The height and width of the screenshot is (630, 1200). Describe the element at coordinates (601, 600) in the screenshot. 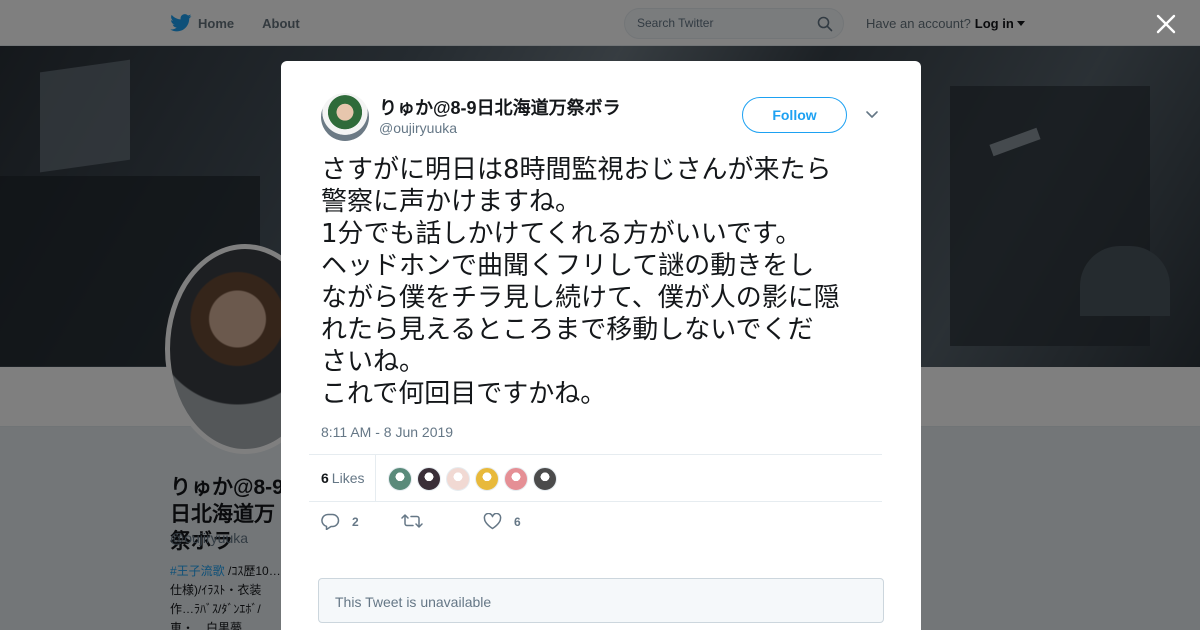

I see `unavailable-tweet-card: This Tweet is unavailable` at that location.